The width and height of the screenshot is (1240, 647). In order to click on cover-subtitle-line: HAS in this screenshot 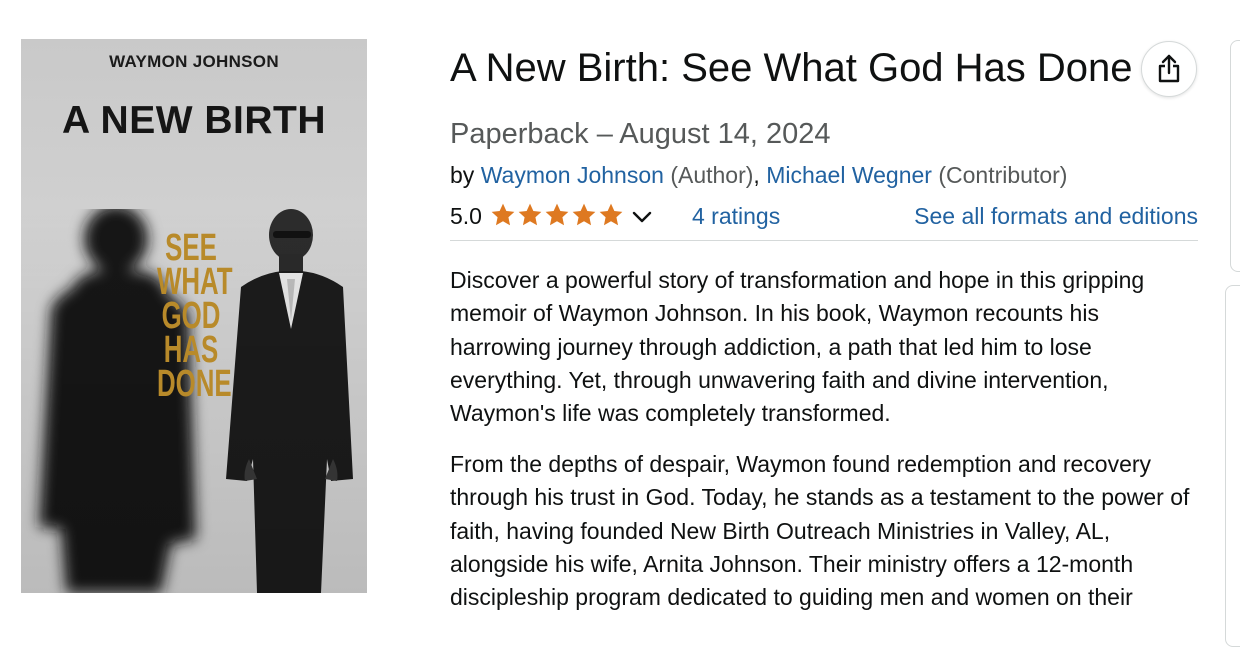, I will do `click(191, 350)`.